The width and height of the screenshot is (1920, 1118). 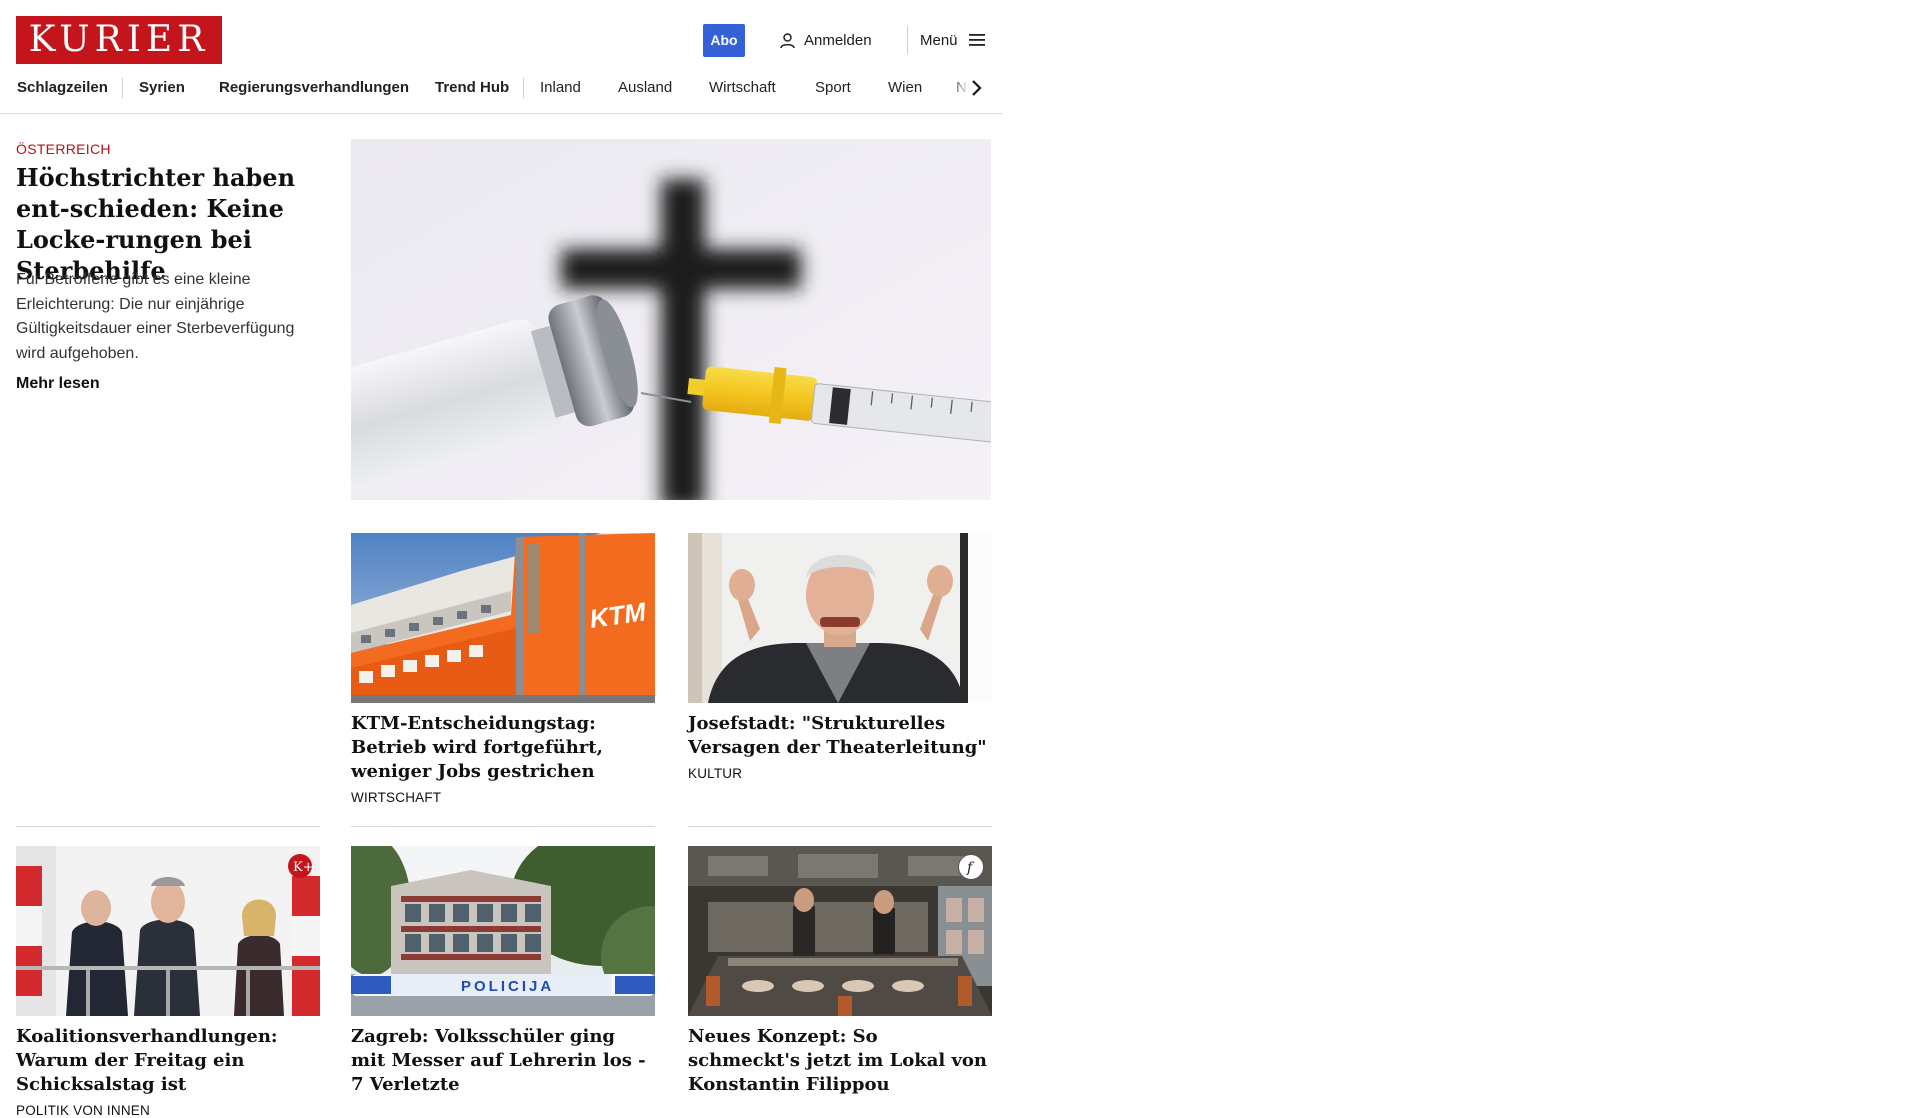 What do you see at coordinates (63, 149) in the screenshot?
I see `lead-kicker: ÖSTERREICH` at bounding box center [63, 149].